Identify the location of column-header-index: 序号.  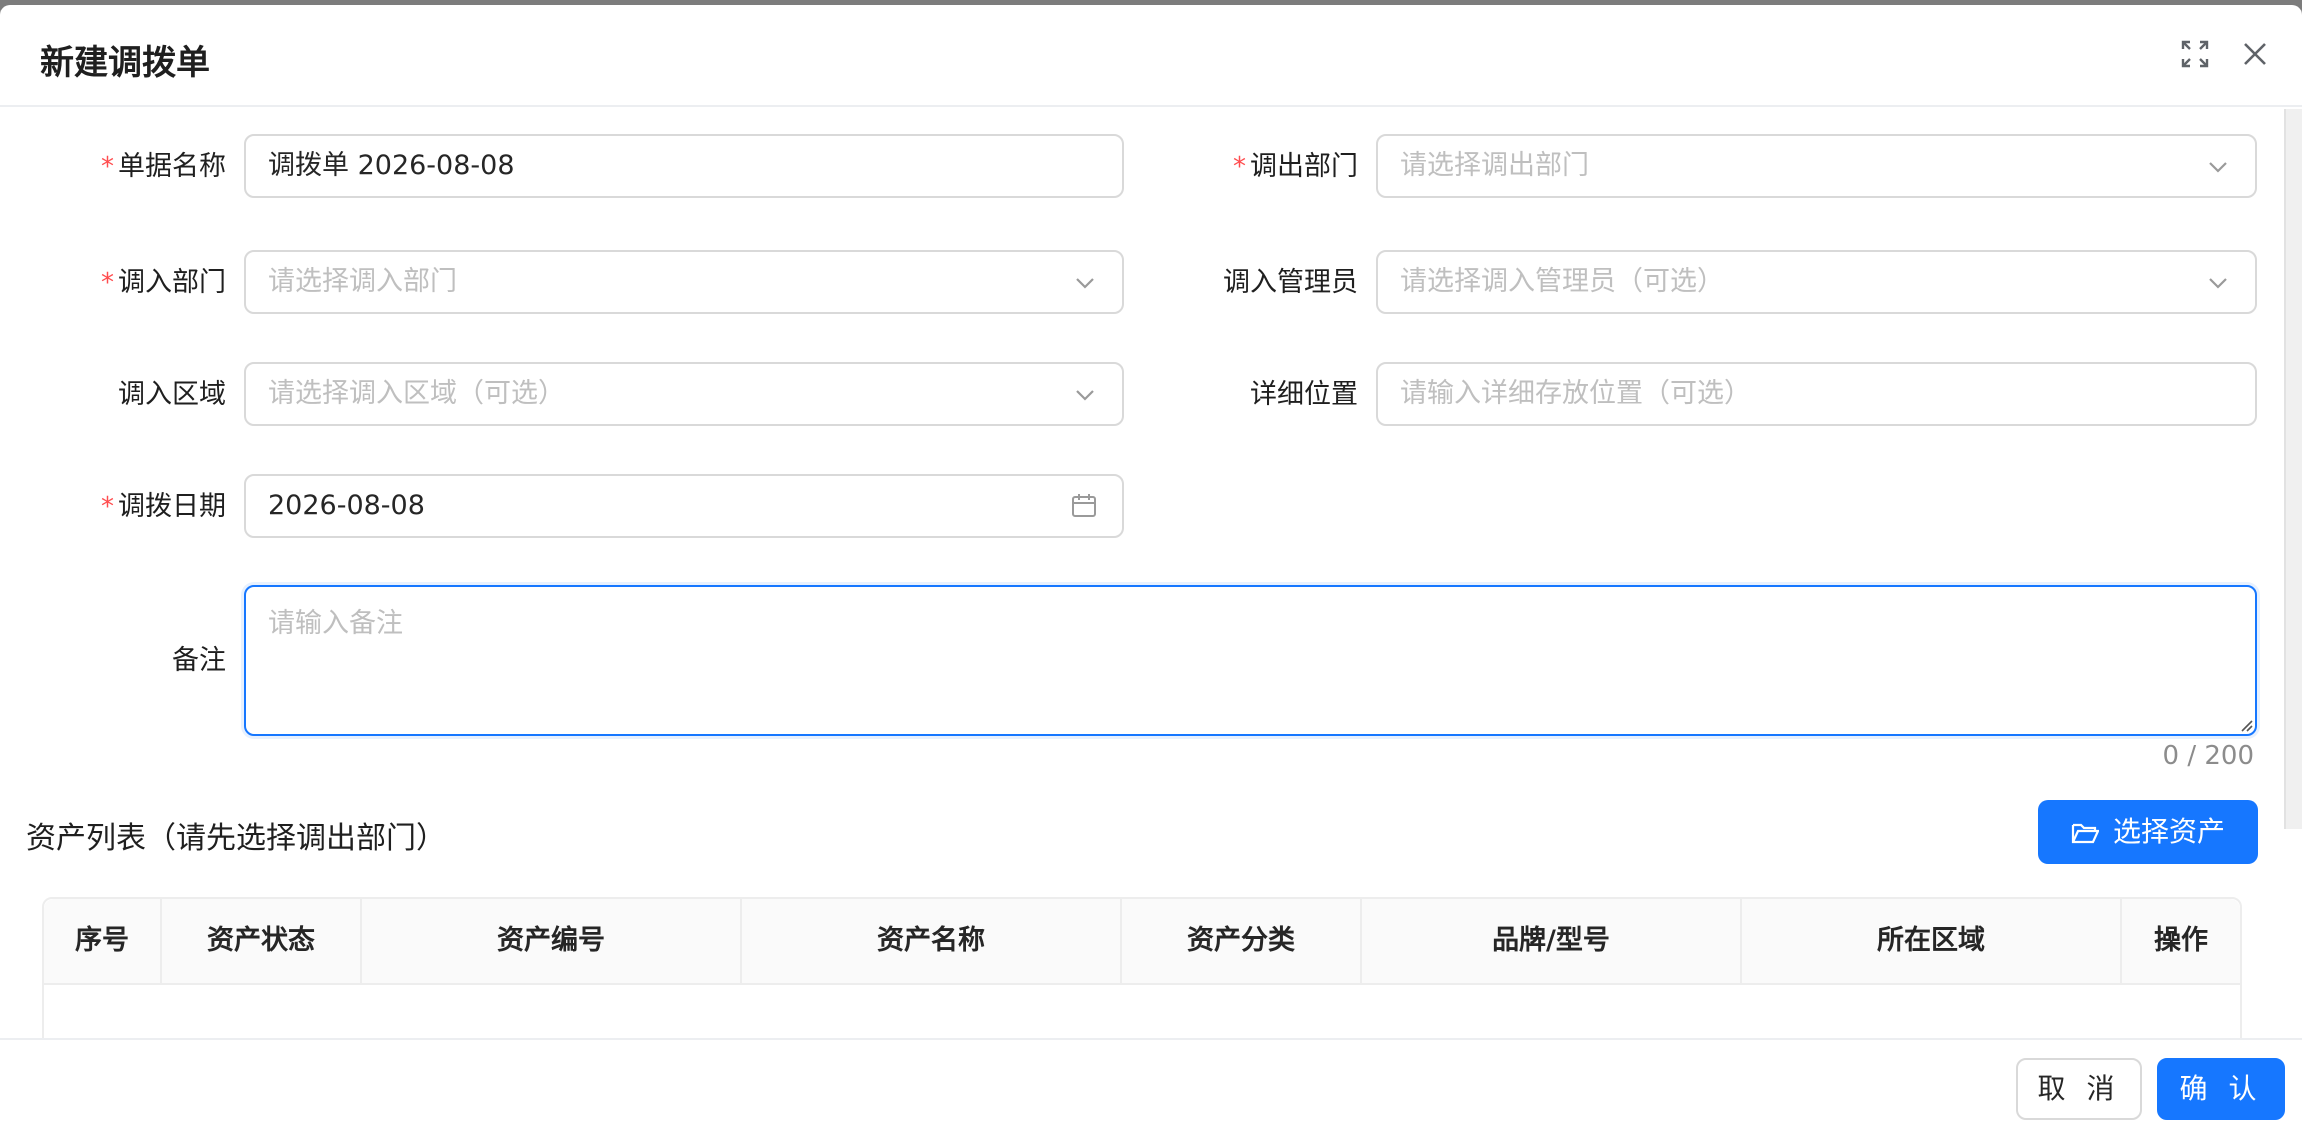
(103, 941).